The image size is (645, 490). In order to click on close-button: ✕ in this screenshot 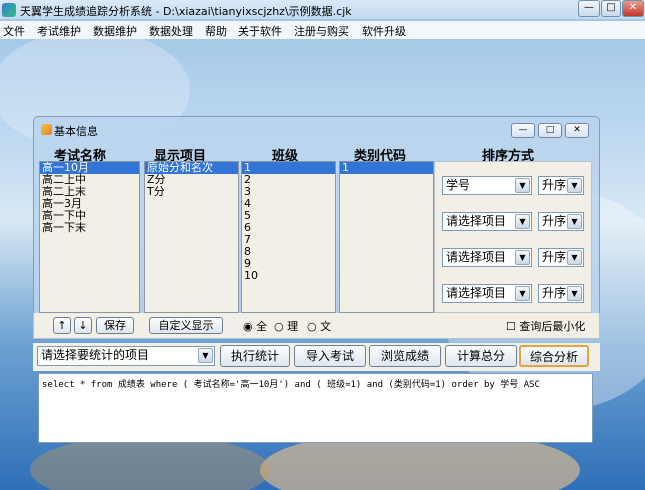, I will do `click(633, 8)`.